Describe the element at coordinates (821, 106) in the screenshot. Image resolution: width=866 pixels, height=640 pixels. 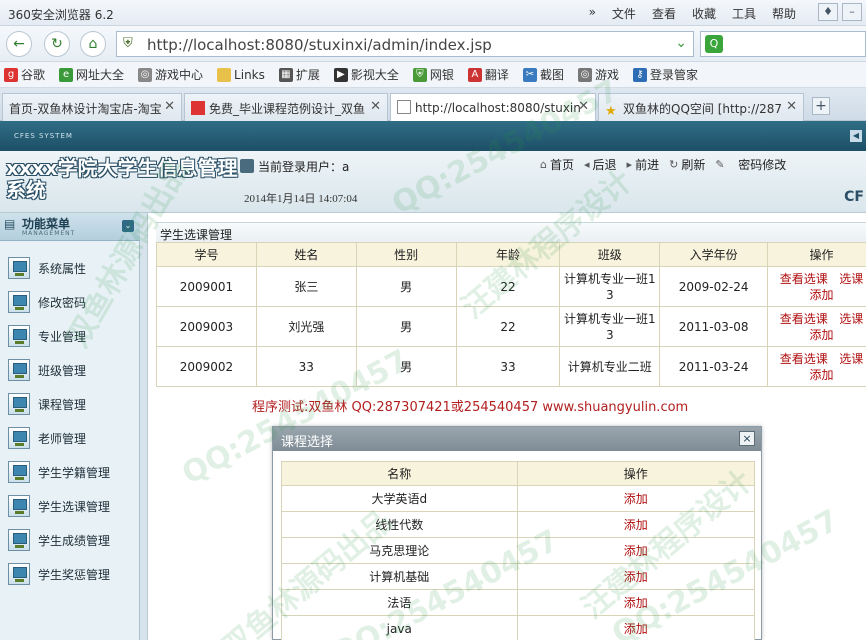
I see `new-tab-button: +` at that location.